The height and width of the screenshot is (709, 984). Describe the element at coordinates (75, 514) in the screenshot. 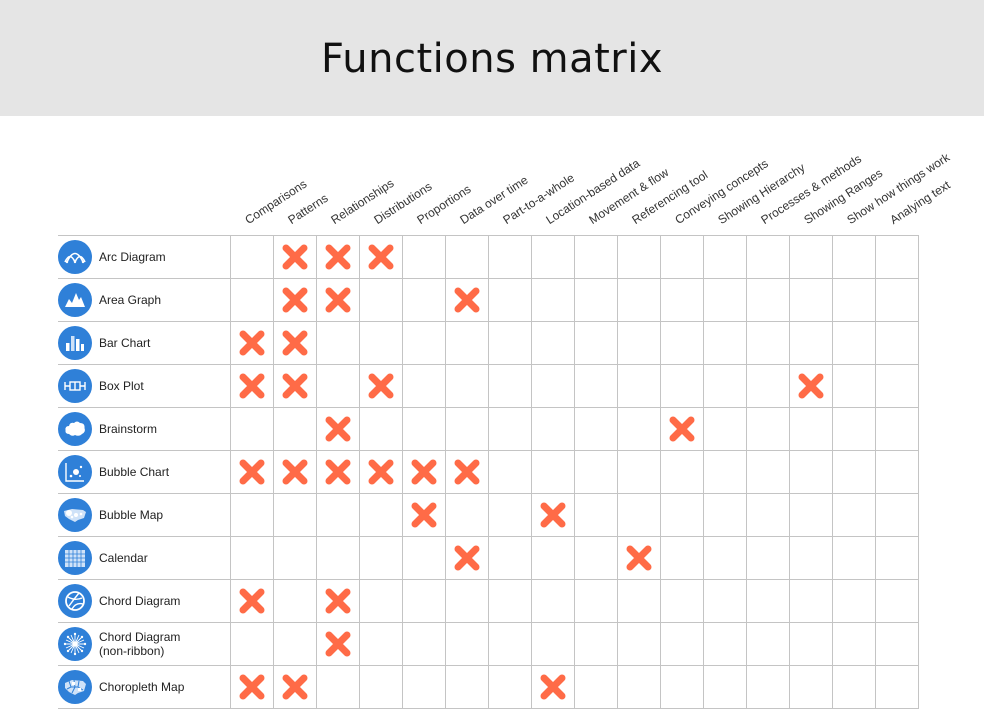

I see `bubble-map-icon` at that location.